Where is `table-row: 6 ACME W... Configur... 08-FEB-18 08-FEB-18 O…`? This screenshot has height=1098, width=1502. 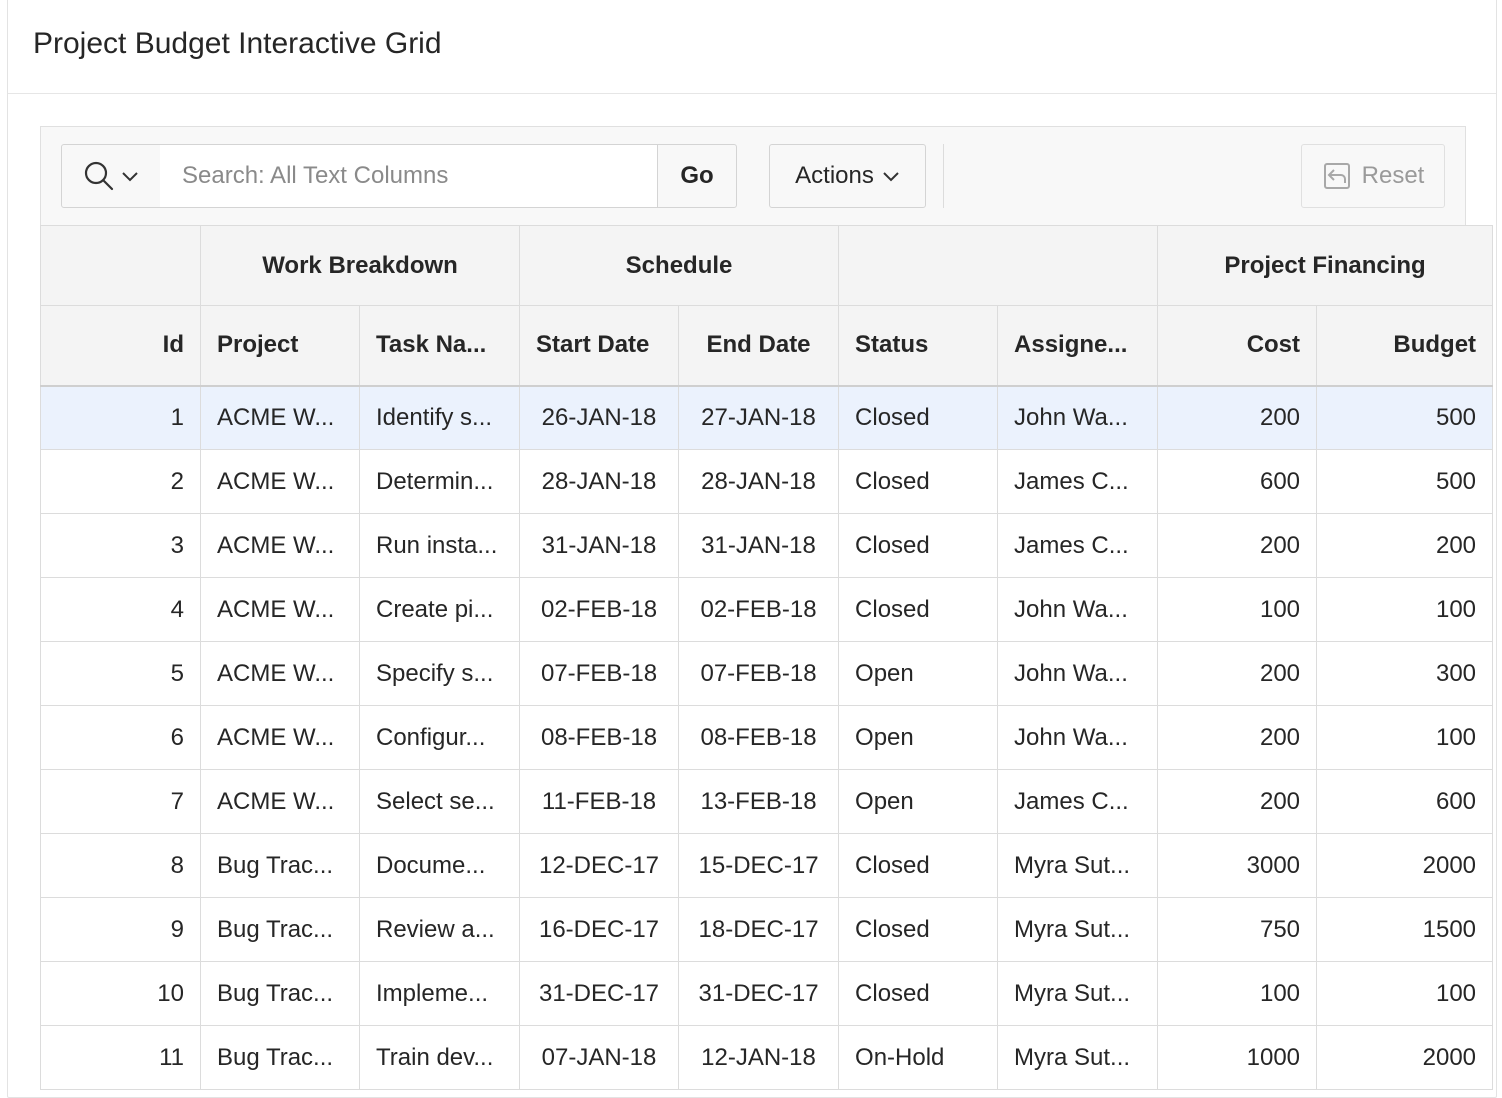
table-row: 6 ACME W... Configur... 08-FEB-18 08-FEB-18 O… is located at coordinates (767, 737).